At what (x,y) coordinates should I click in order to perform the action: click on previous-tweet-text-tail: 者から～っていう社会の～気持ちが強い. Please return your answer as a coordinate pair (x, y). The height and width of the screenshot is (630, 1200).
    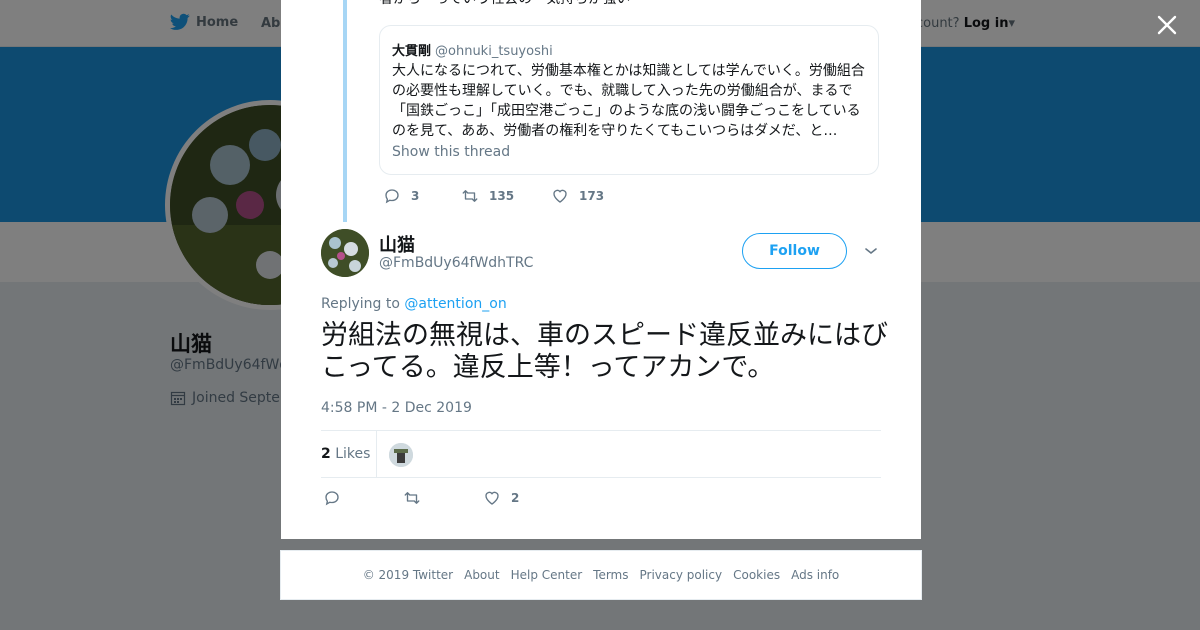
    Looking at the image, I should click on (504, 4).